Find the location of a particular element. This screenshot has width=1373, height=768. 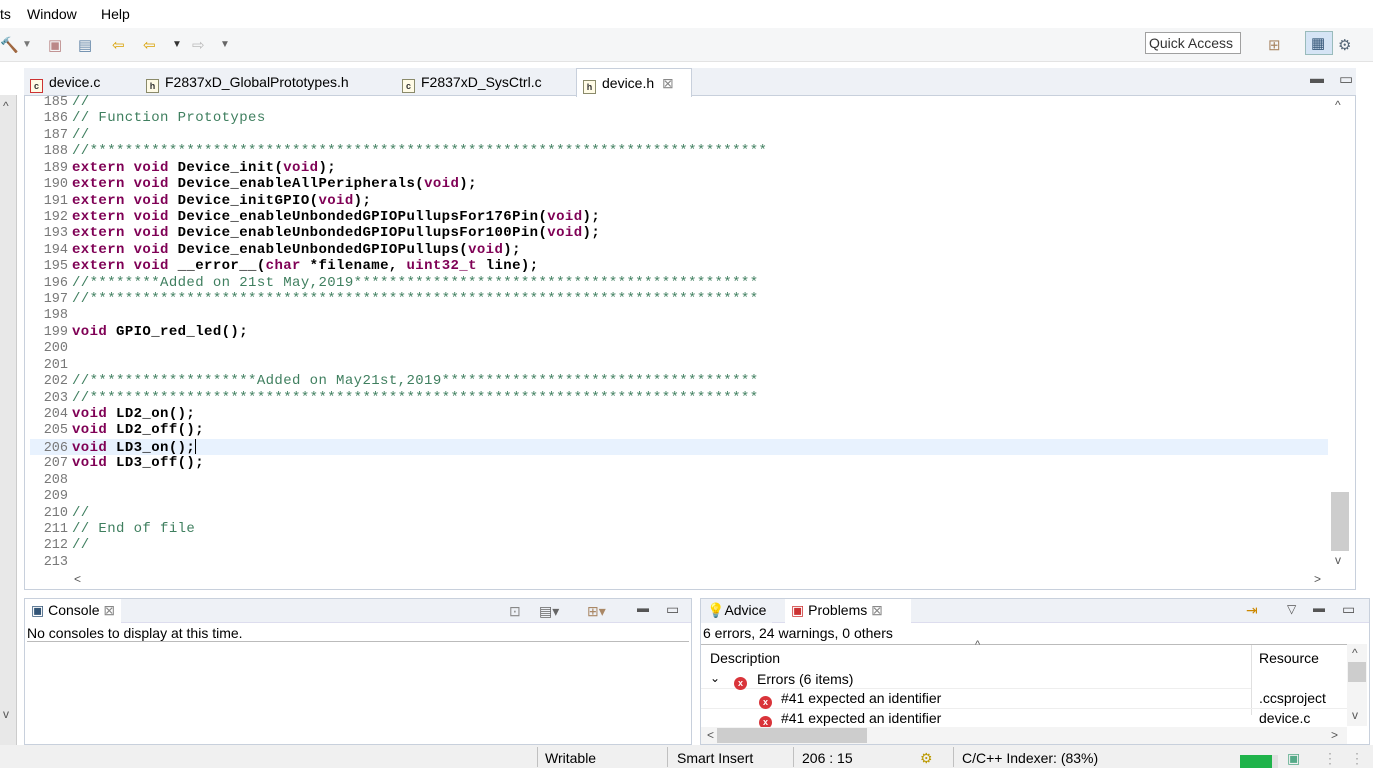

code-line: 199 void GPIO_red_led(); is located at coordinates (679, 332).